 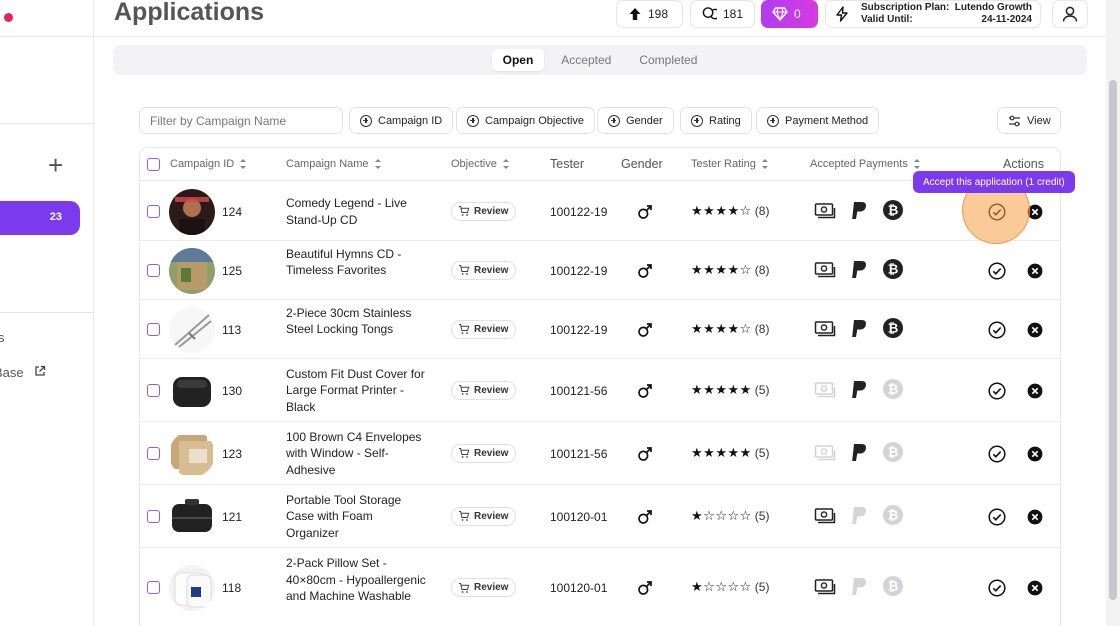 I want to click on cash-icon, so click(x=825, y=515).